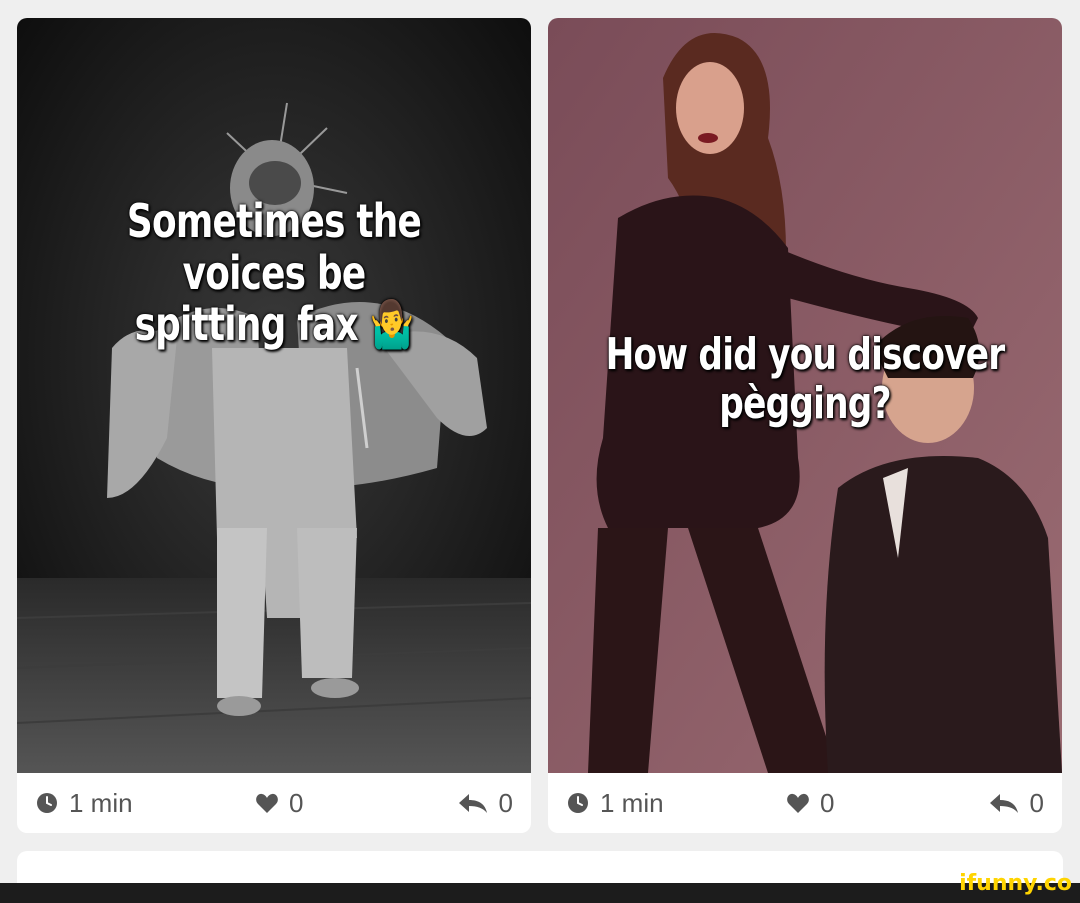  What do you see at coordinates (805, 354) in the screenshot?
I see `caption-line-1: How did you discover` at bounding box center [805, 354].